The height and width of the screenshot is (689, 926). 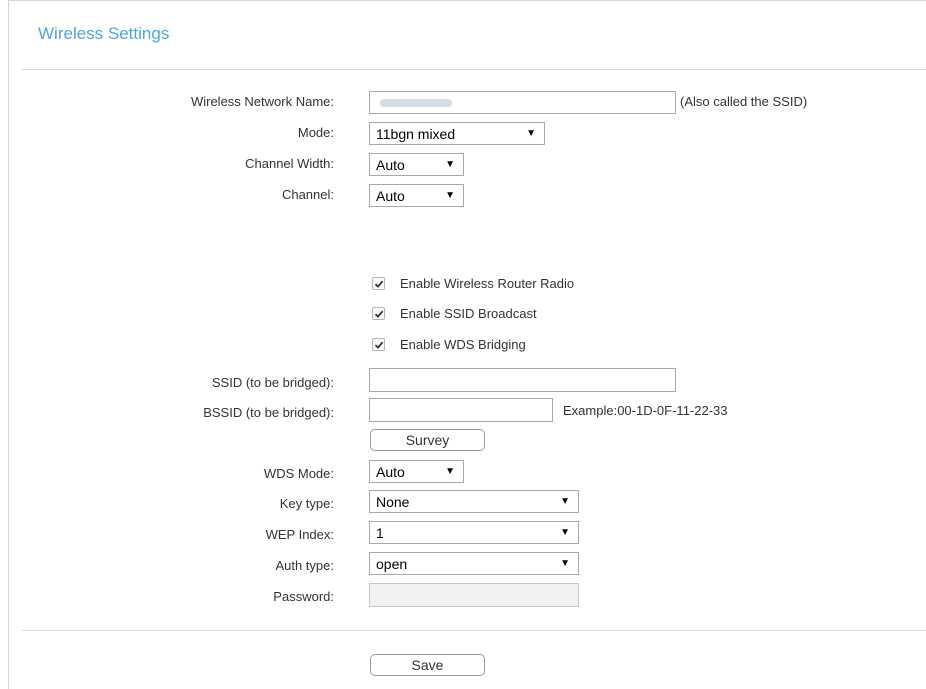 What do you see at coordinates (487, 283) in the screenshot?
I see `enable-radio-label: Enable Wireless Router Radio` at bounding box center [487, 283].